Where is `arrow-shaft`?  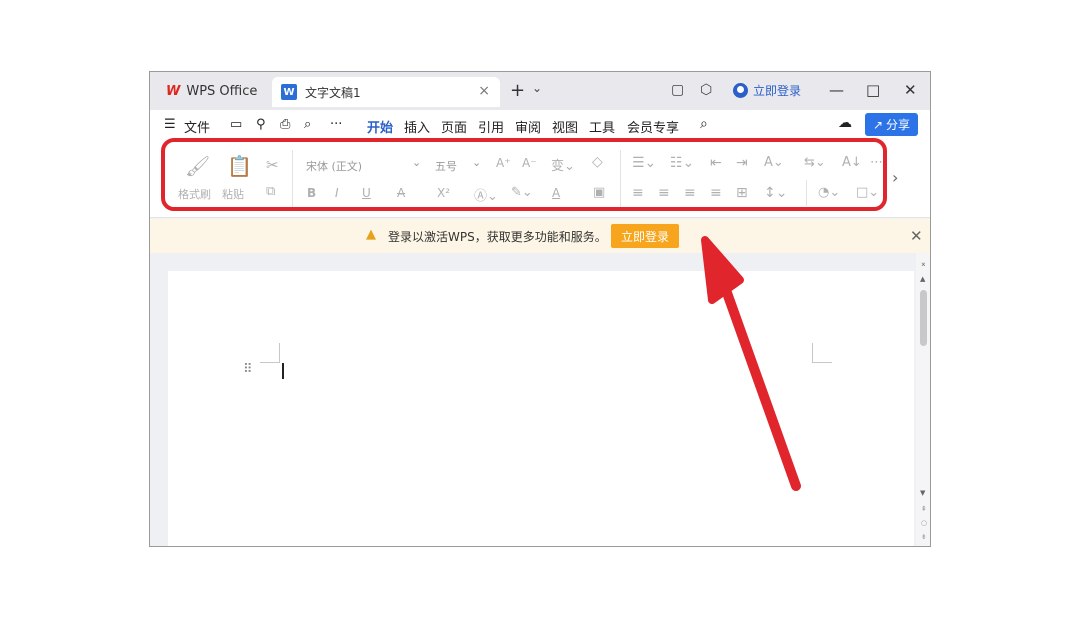
arrow-shaft is located at coordinates (761, 388).